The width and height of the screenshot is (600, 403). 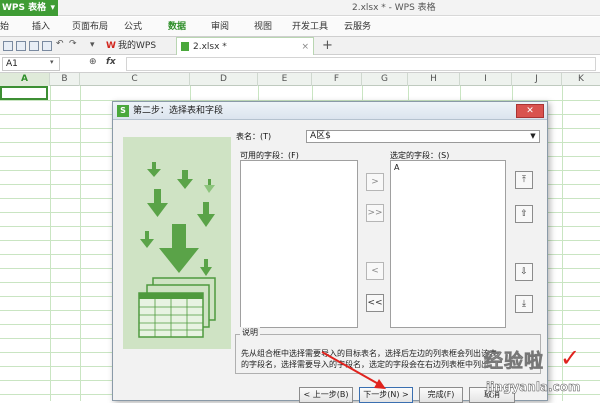 I want to click on wizard-illustration, so click(x=177, y=243).